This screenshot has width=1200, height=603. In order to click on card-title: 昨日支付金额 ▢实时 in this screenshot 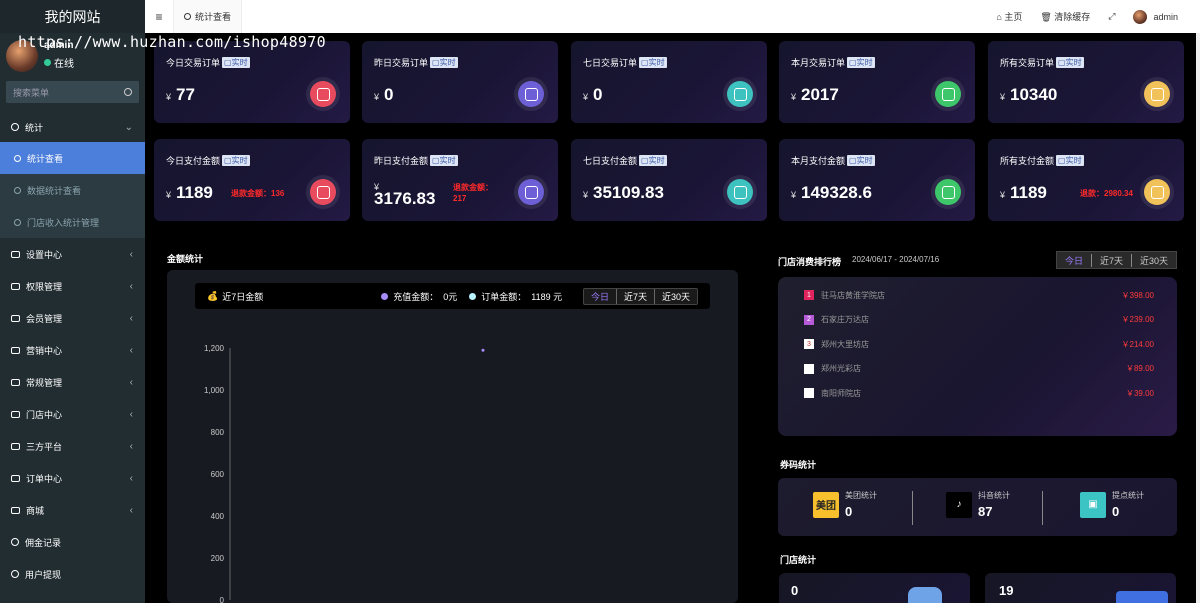, I will do `click(416, 160)`.